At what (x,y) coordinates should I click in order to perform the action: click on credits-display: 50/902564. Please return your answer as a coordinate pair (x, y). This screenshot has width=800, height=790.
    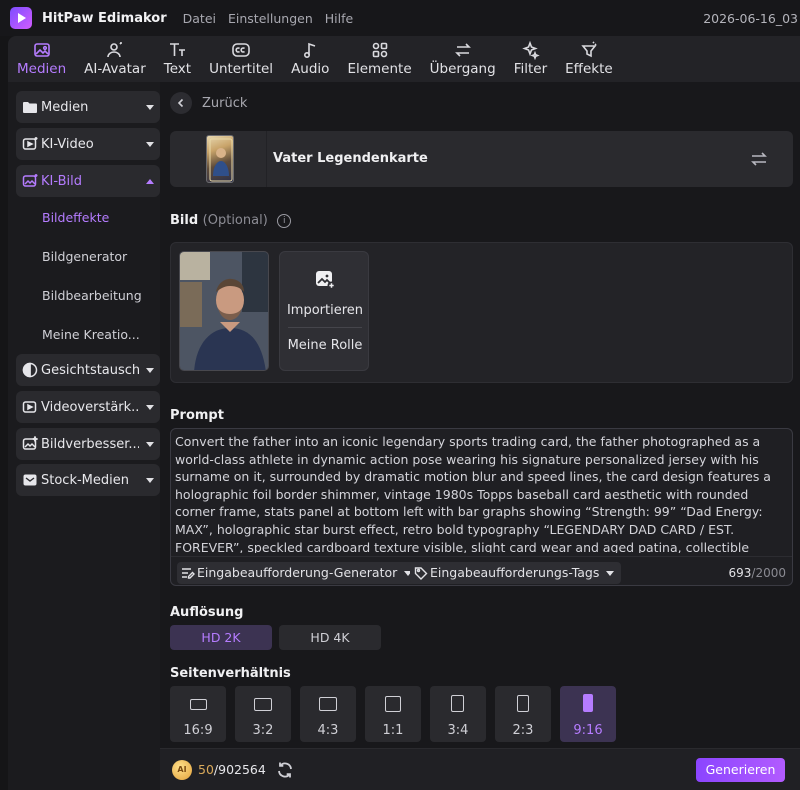
    Looking at the image, I should click on (232, 769).